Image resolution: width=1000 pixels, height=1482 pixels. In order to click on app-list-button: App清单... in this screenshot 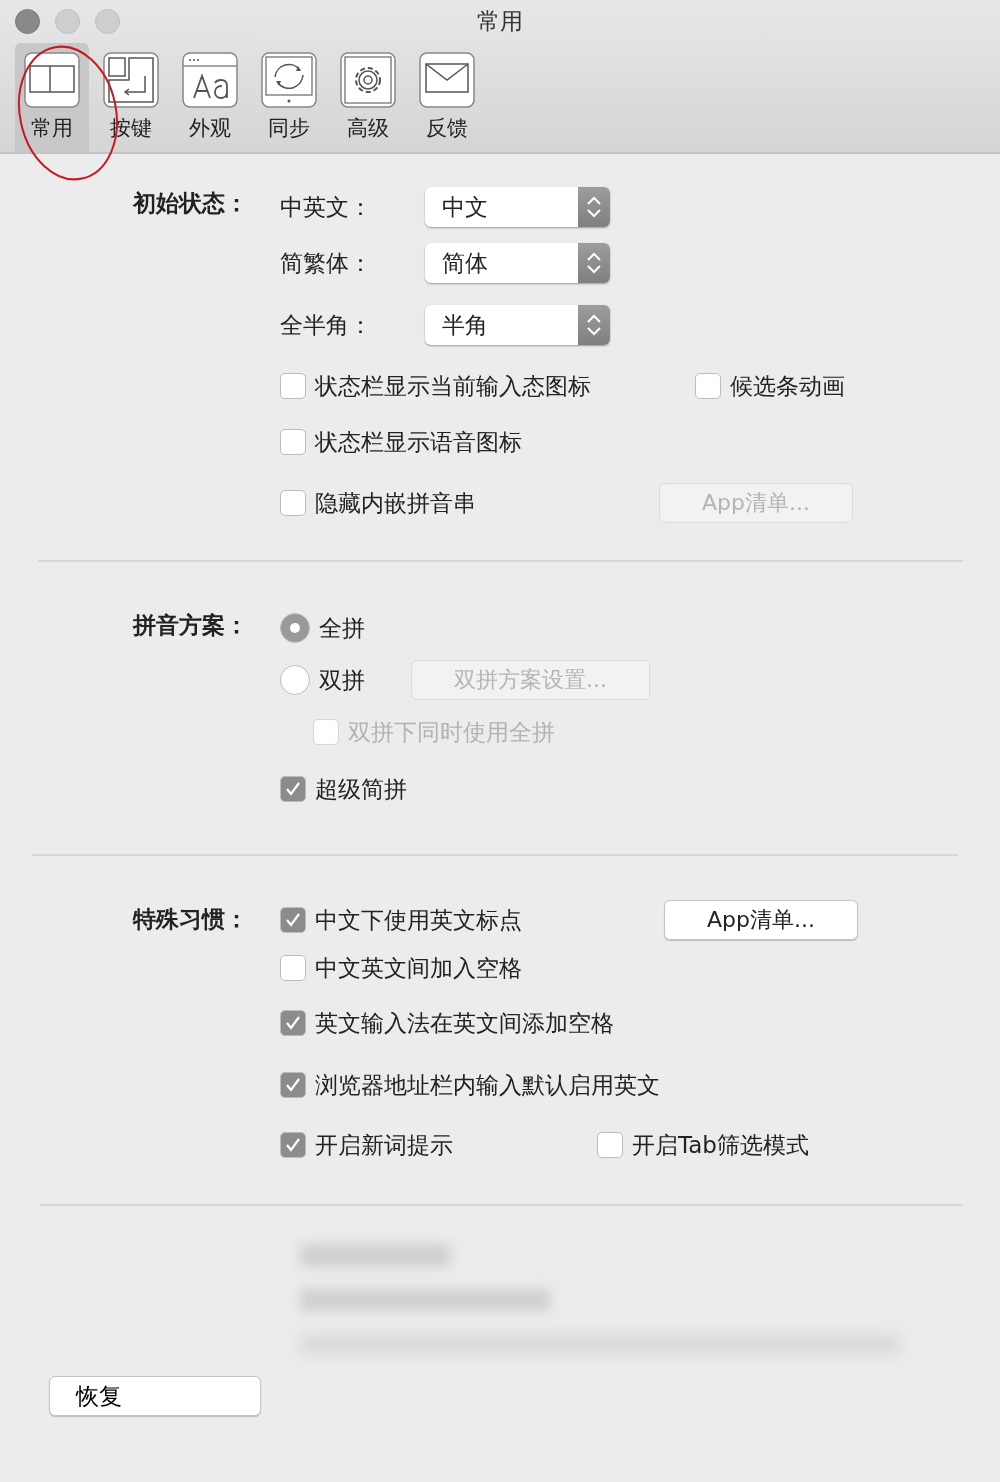, I will do `click(761, 920)`.